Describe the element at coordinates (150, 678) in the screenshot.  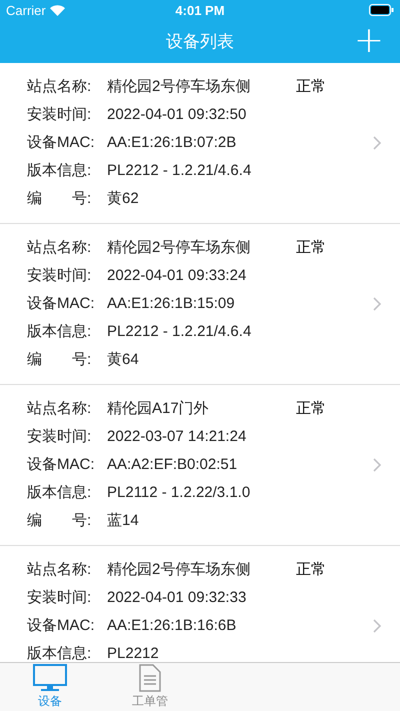
I see `document-icon` at that location.